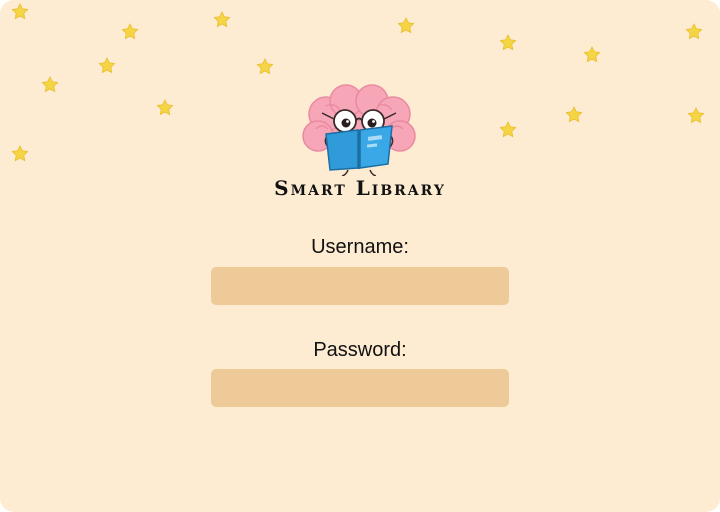 Image resolution: width=720 pixels, height=512 pixels. What do you see at coordinates (359, 130) in the screenshot?
I see `brain-reading-book-icon` at bounding box center [359, 130].